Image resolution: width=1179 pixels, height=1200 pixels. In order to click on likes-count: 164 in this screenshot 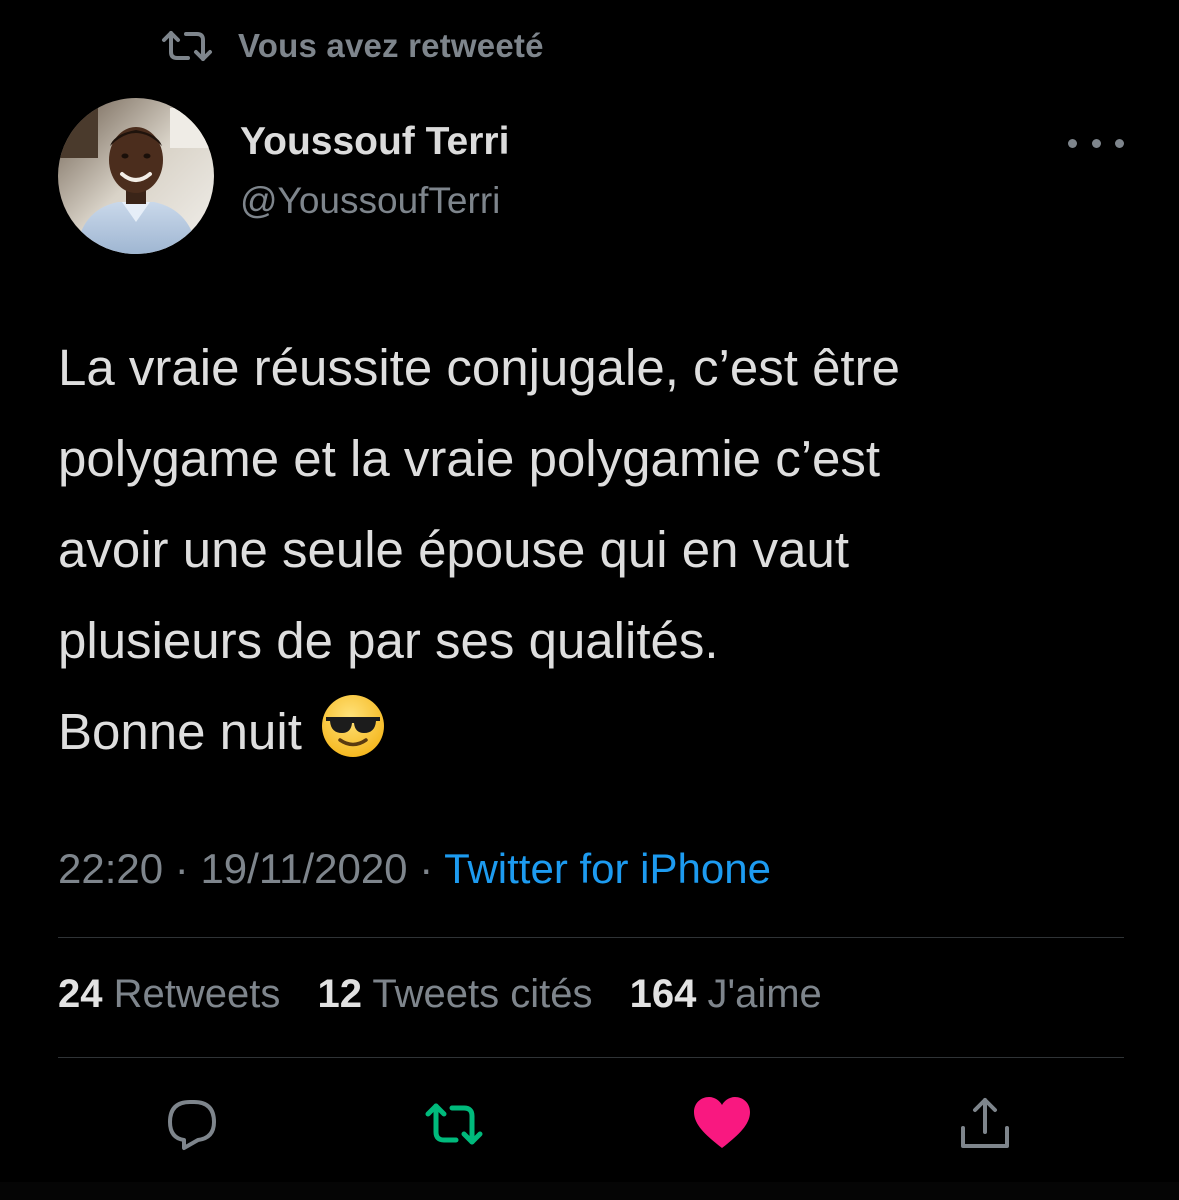, I will do `click(663, 994)`.